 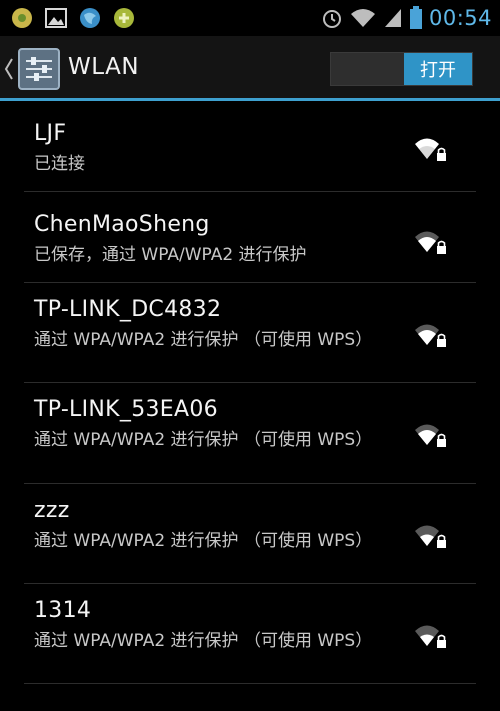 I want to click on network-item-zzz: zzz 通过 WPA/WPA2 进行保护 （可使用 WPS）, so click(x=250, y=534).